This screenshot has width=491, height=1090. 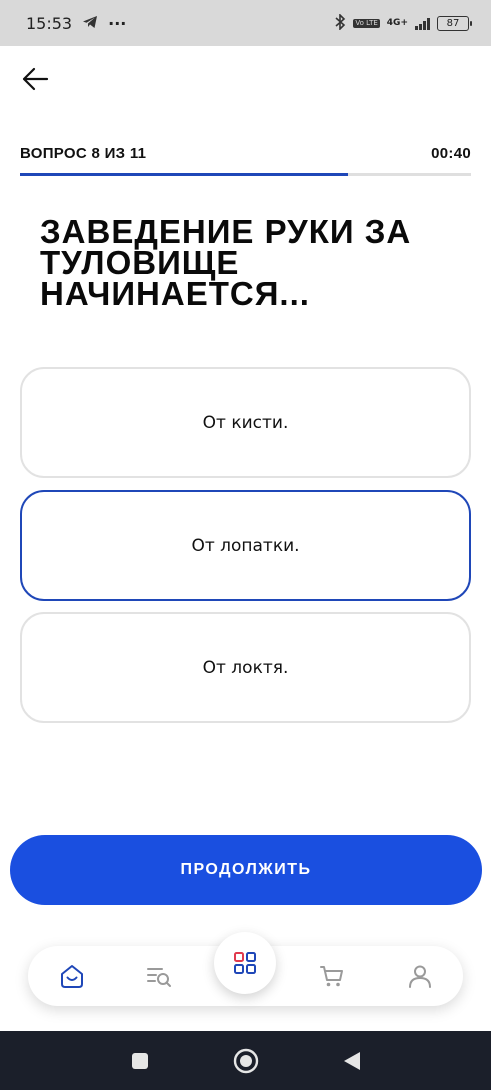 I want to click on status-time: 15:53, so click(x=49, y=23).